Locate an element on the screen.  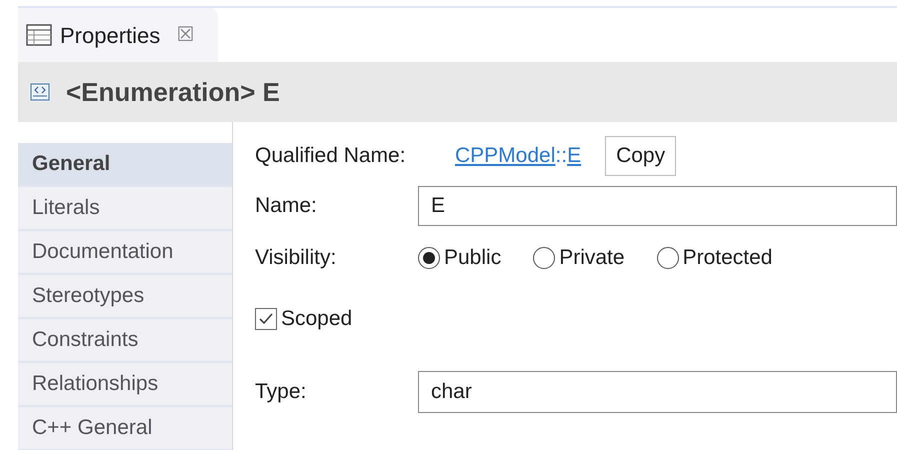
field-label: Qualified Name: is located at coordinates (331, 156).